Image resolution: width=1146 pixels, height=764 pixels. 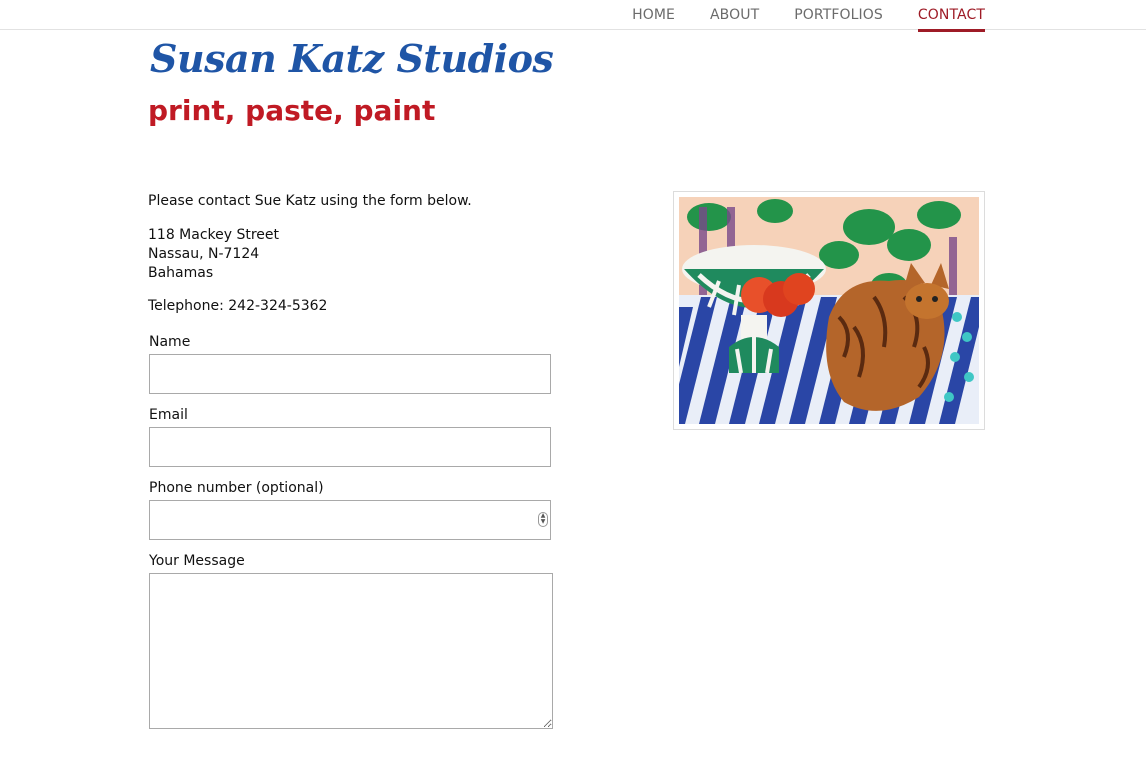 What do you see at coordinates (734, 16) in the screenshot?
I see `nav-about-link: ABOUT` at bounding box center [734, 16].